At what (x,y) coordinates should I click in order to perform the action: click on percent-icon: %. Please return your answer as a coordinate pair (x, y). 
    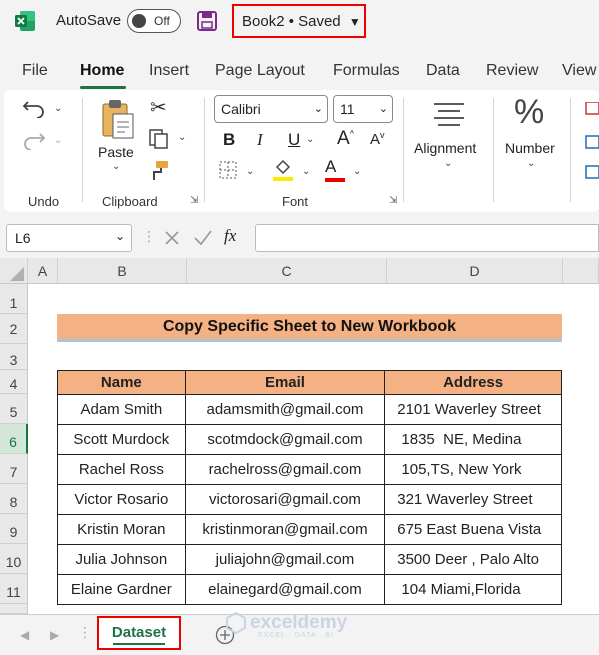
    Looking at the image, I should click on (529, 112).